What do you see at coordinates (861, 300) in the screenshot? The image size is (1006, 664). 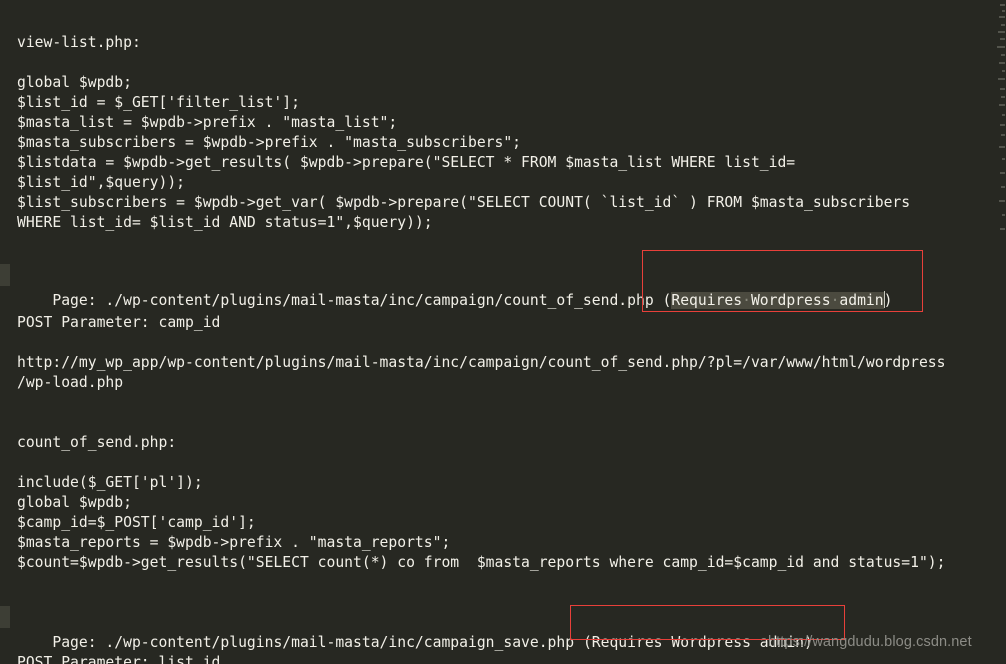 I see `selected-word: admin` at bounding box center [861, 300].